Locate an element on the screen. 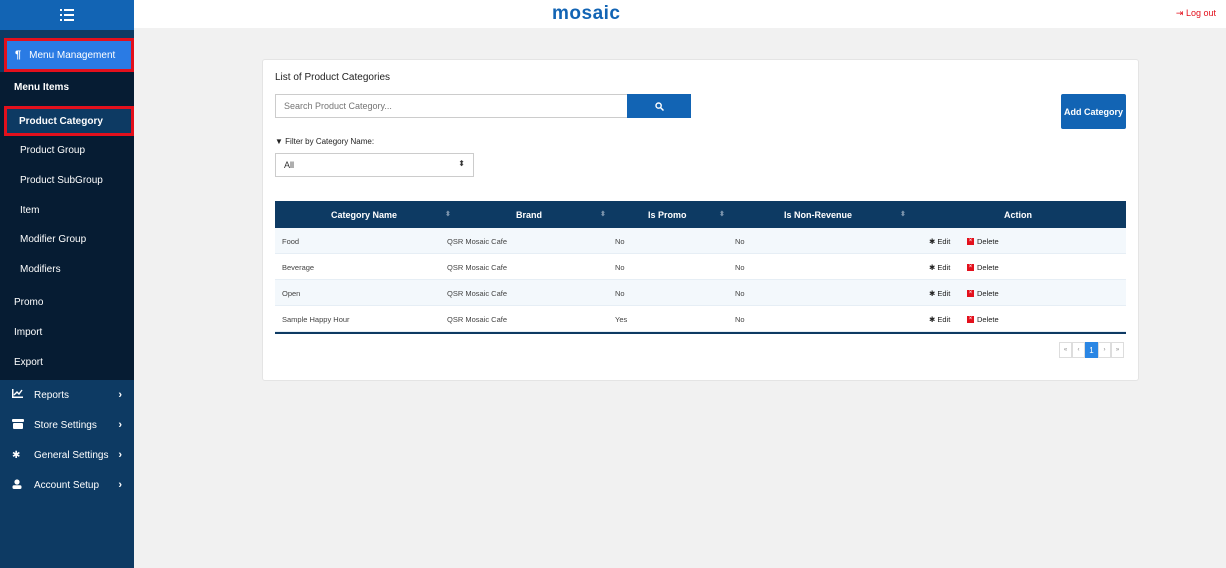 The image size is (1226, 568). filter-selected-value: All is located at coordinates (289, 165).